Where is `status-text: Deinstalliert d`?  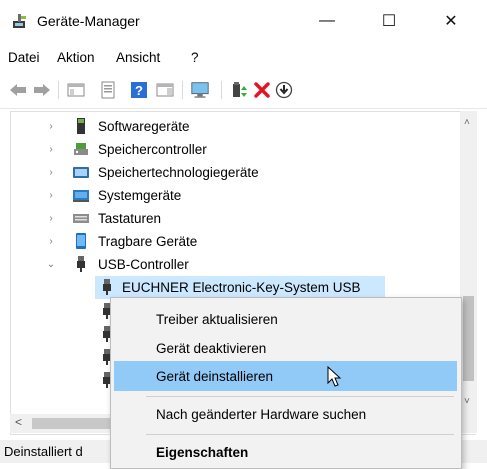 status-text: Deinstalliert d is located at coordinates (43, 451).